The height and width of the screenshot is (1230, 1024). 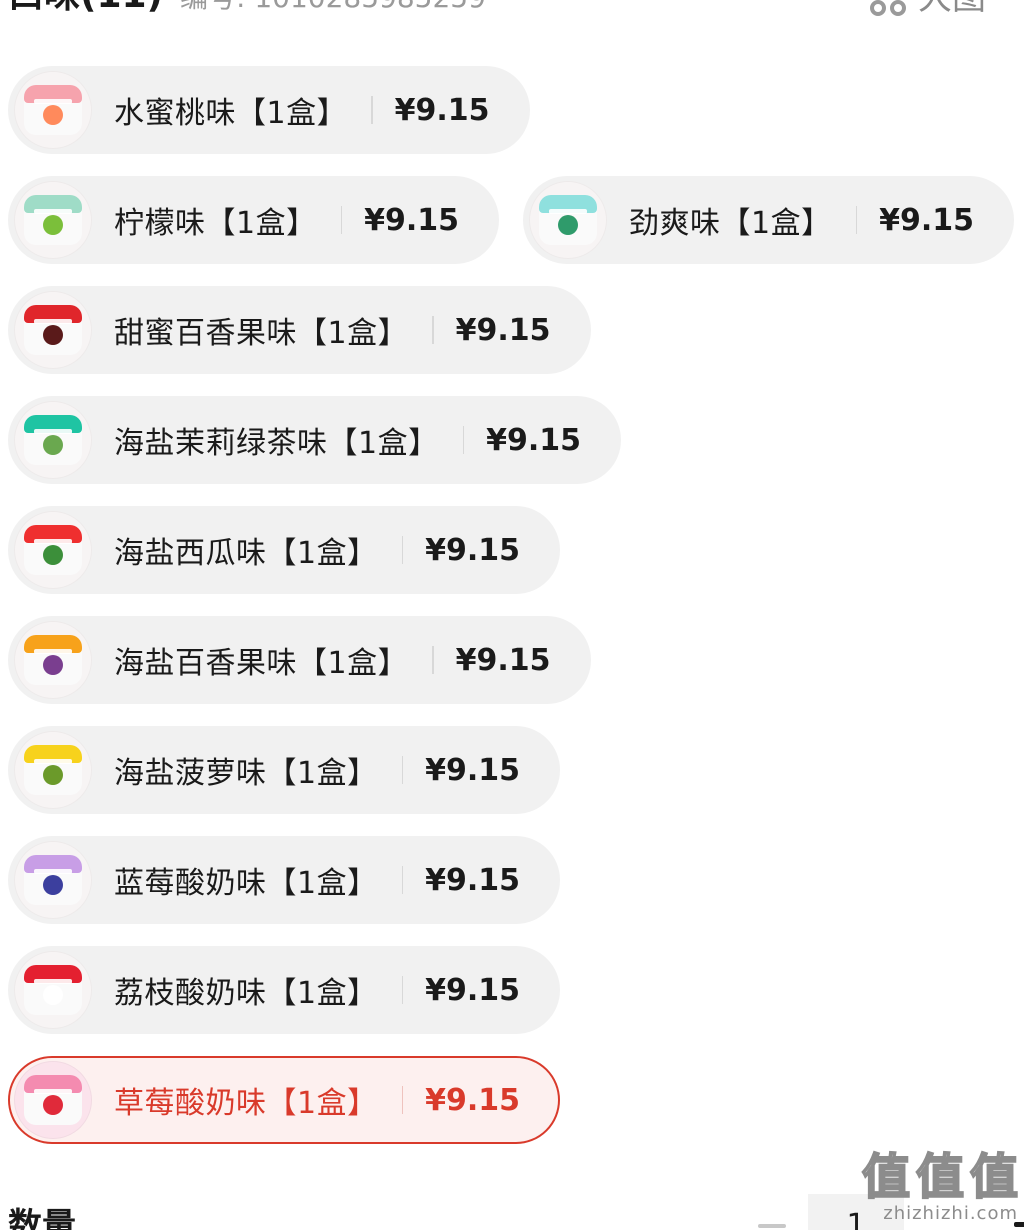 I want to click on option-row: 海盐百香果味【1盒】 ¥9.15, so click(x=299, y=660).